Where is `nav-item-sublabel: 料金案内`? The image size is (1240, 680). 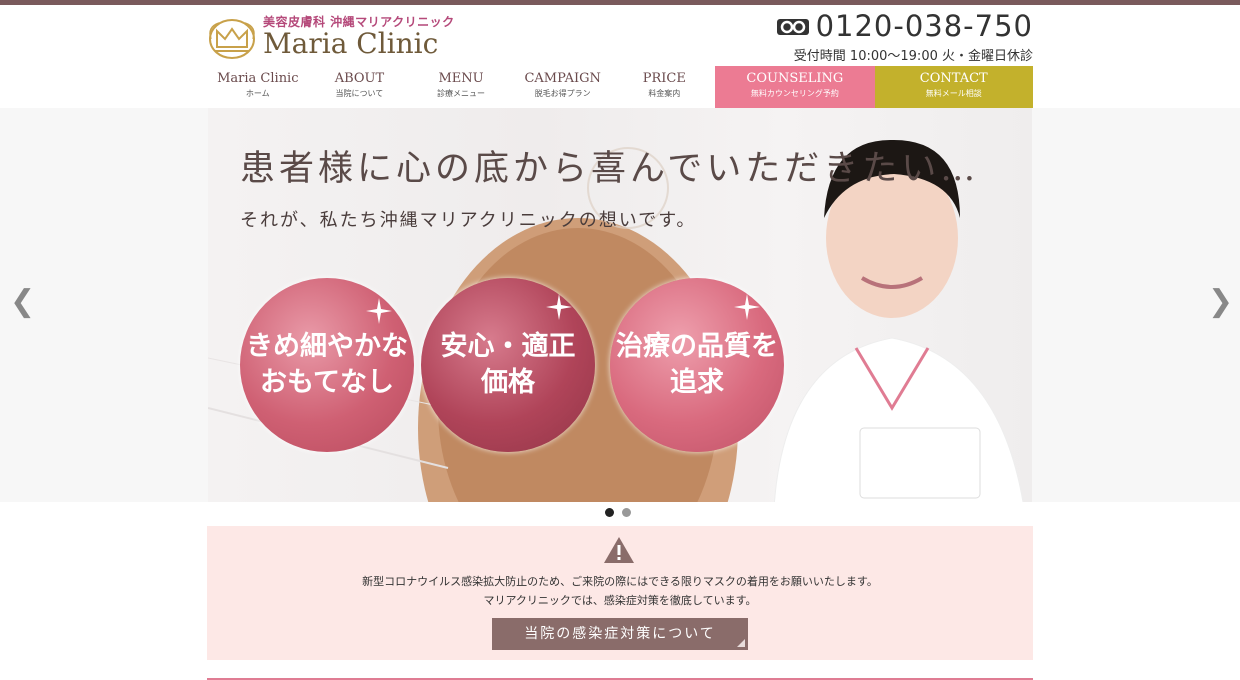 nav-item-sublabel: 料金案内 is located at coordinates (664, 93).